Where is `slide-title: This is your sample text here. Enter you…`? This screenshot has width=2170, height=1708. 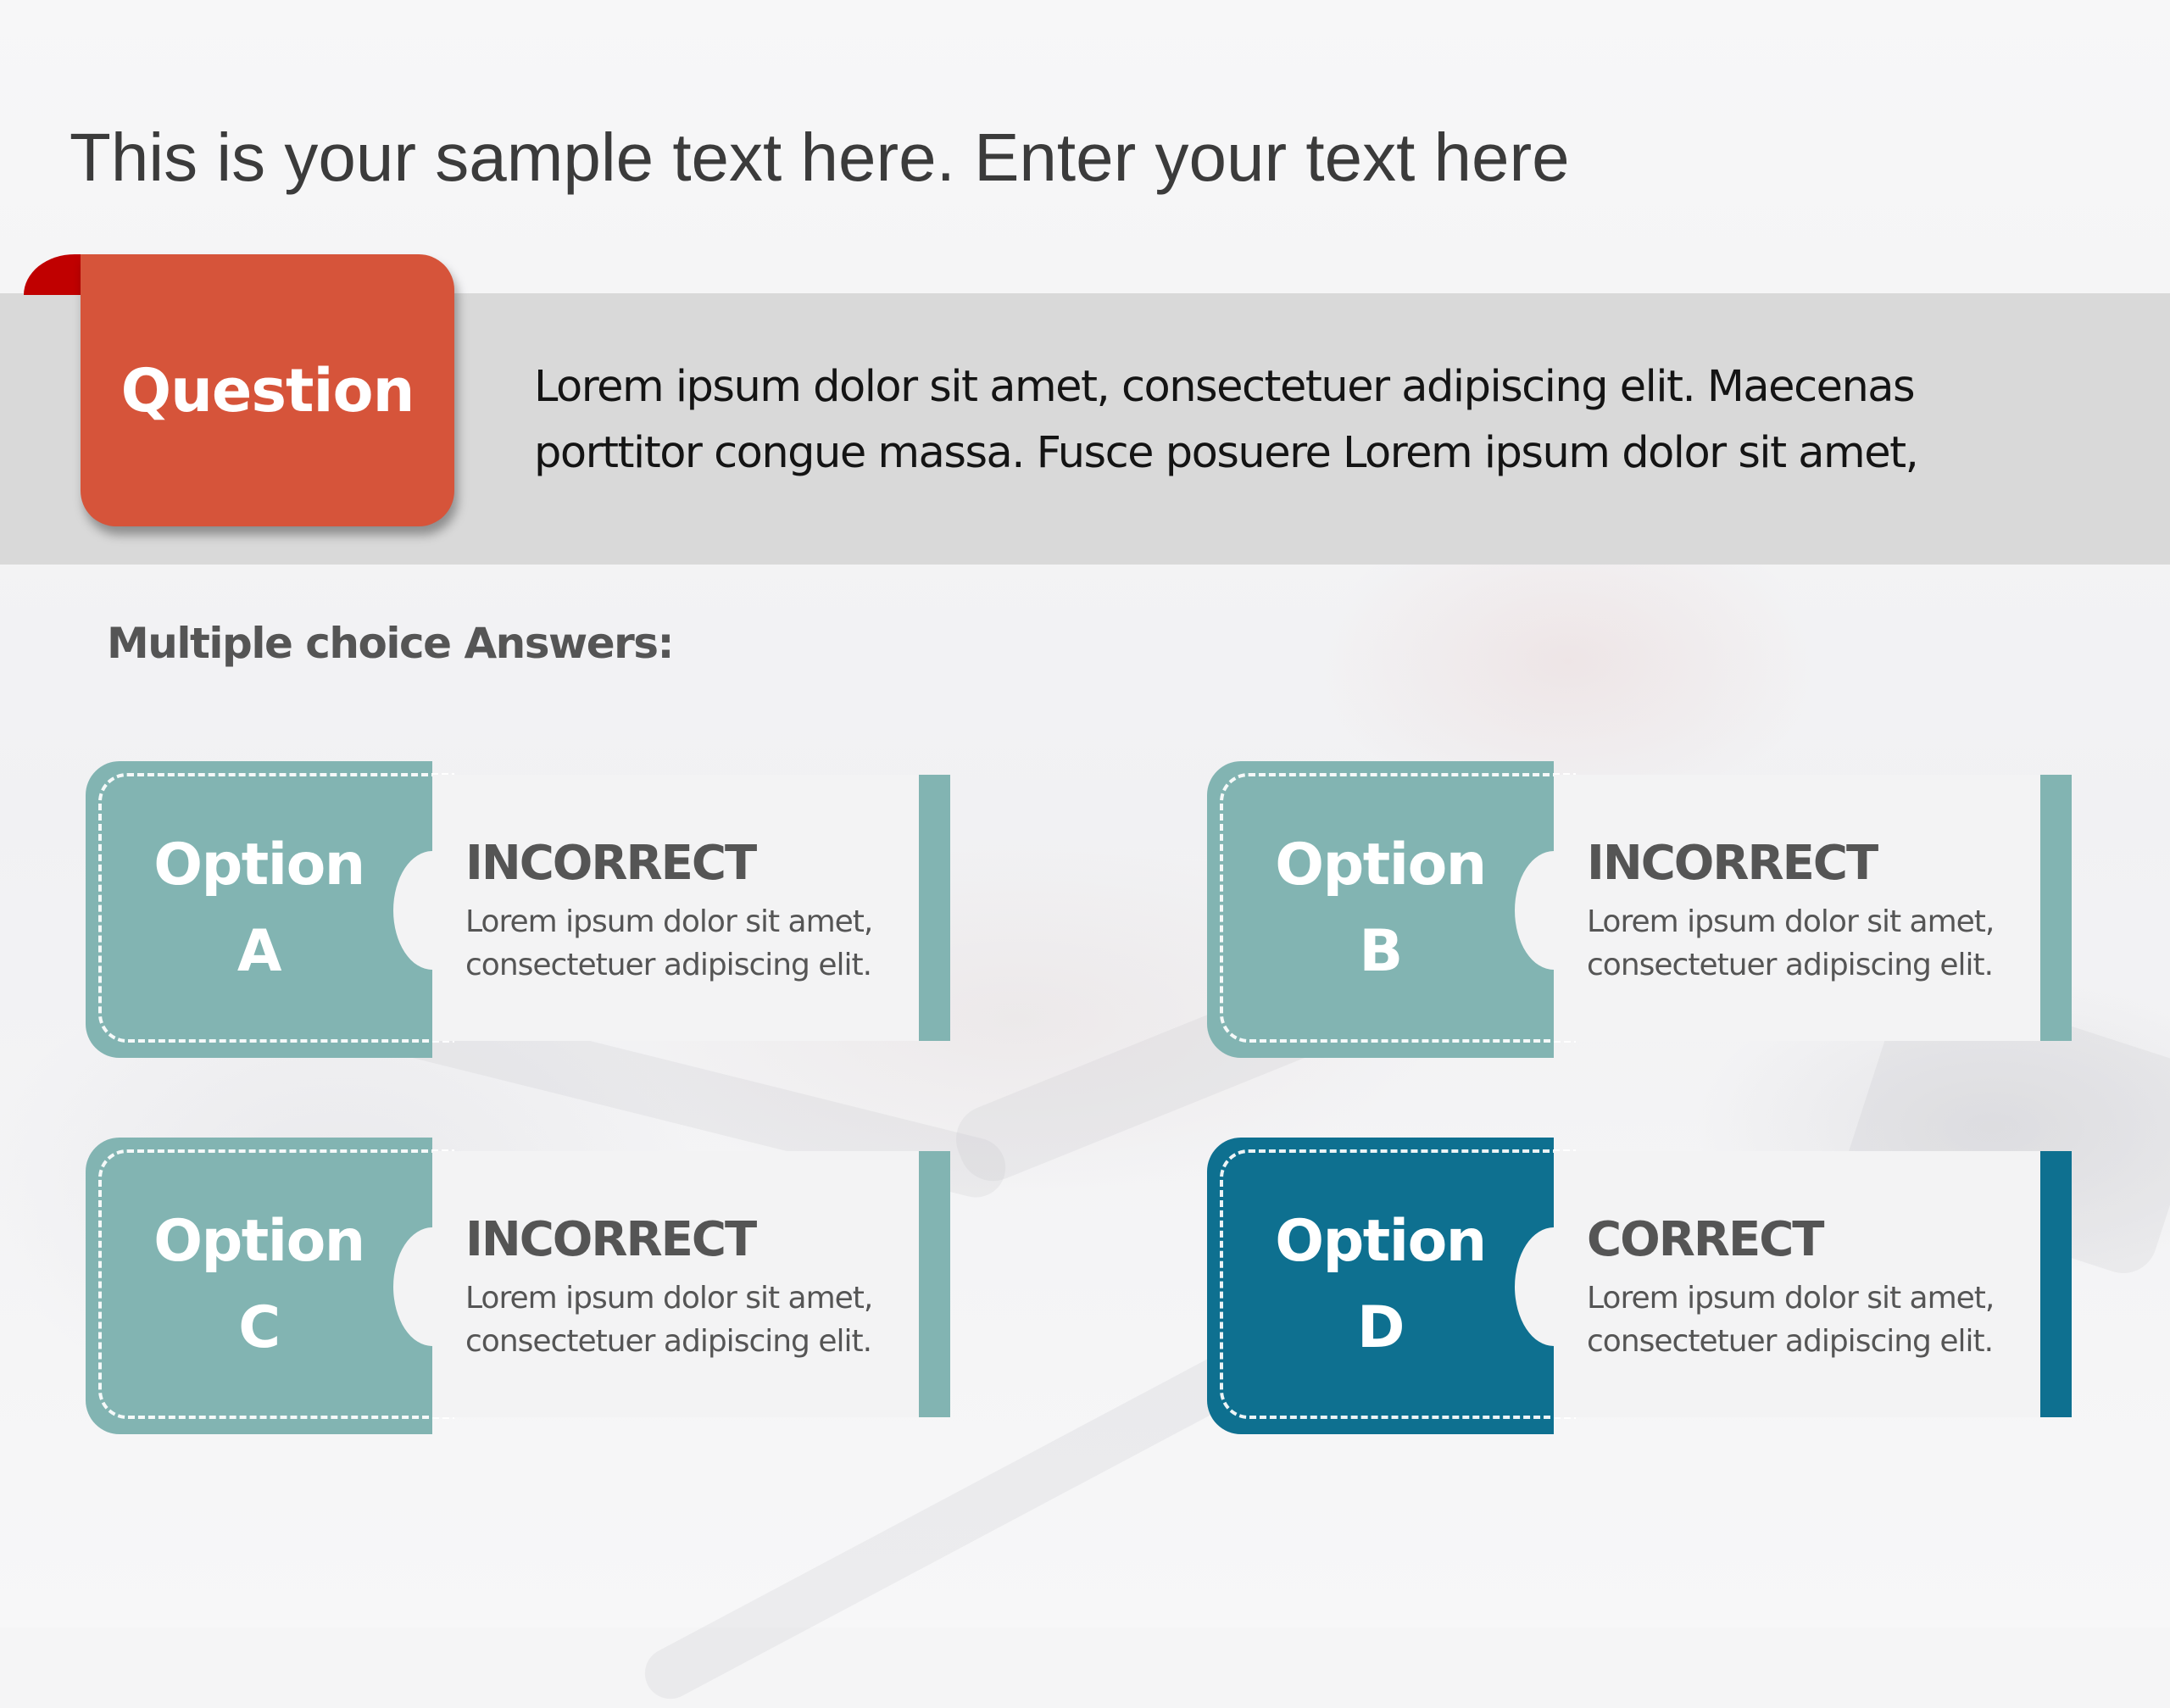
slide-title: This is your sample text here. Enter you… is located at coordinates (820, 157).